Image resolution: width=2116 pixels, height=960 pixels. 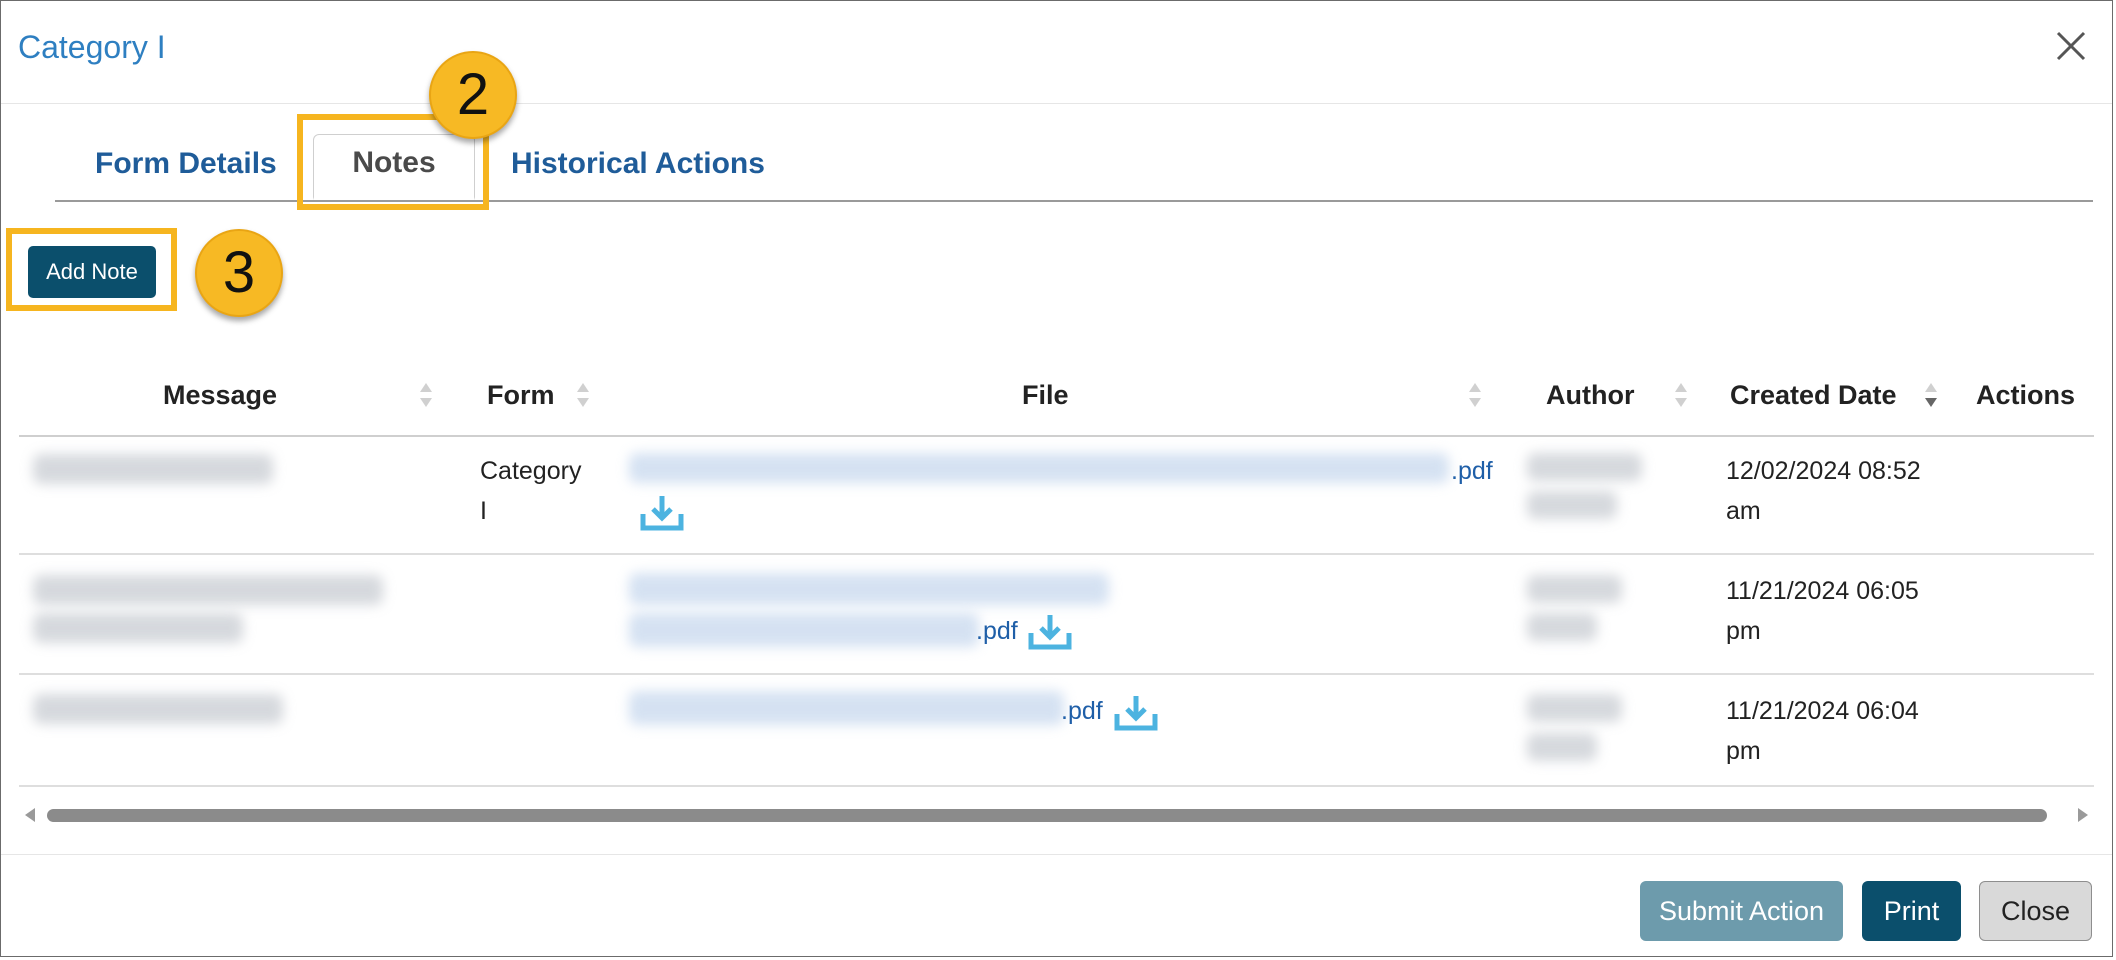 I want to click on created-date-line1: 11/21/2024 06:04, so click(x=1822, y=711).